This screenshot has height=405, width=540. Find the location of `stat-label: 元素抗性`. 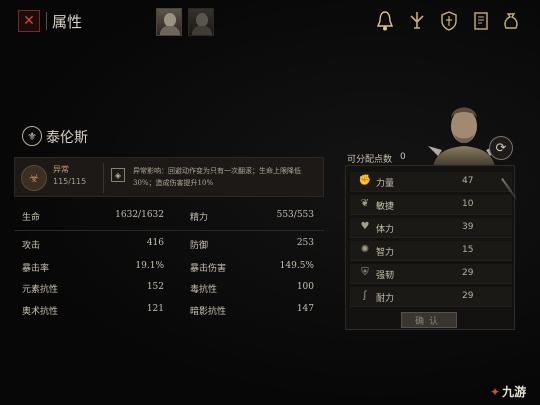

stat-label: 元素抗性 is located at coordinates (40, 290).